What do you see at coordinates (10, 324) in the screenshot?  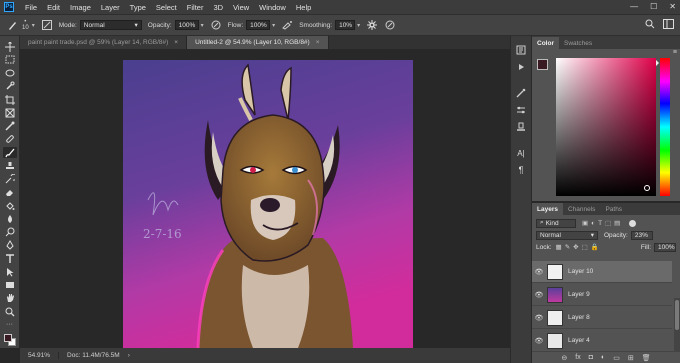 I see `more-tools-icon: ···` at bounding box center [10, 324].